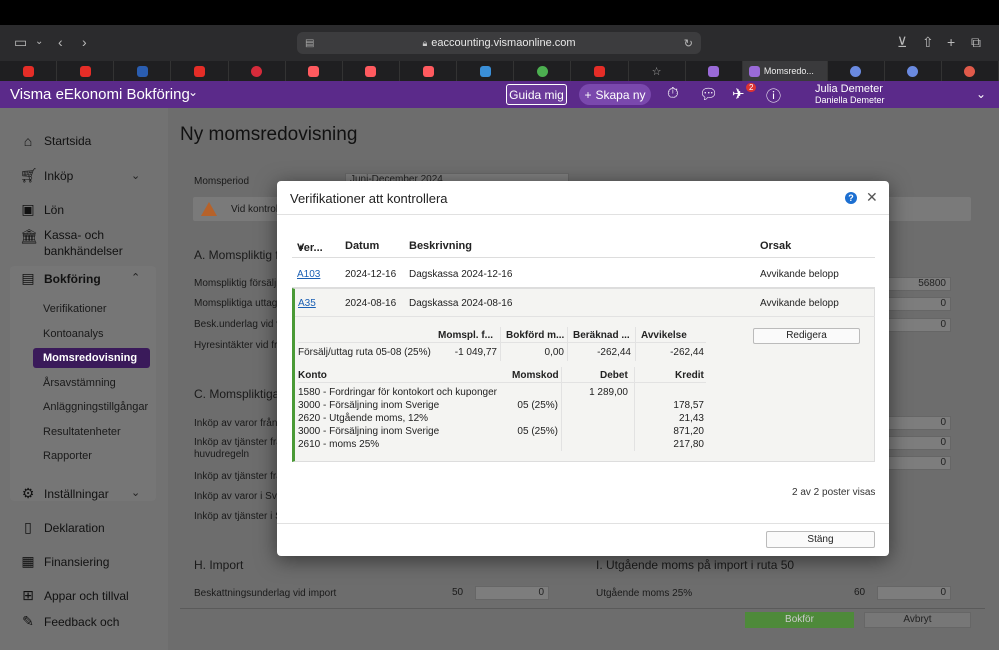  What do you see at coordinates (806, 336) in the screenshot?
I see `redigera-button: Redigera` at bounding box center [806, 336].